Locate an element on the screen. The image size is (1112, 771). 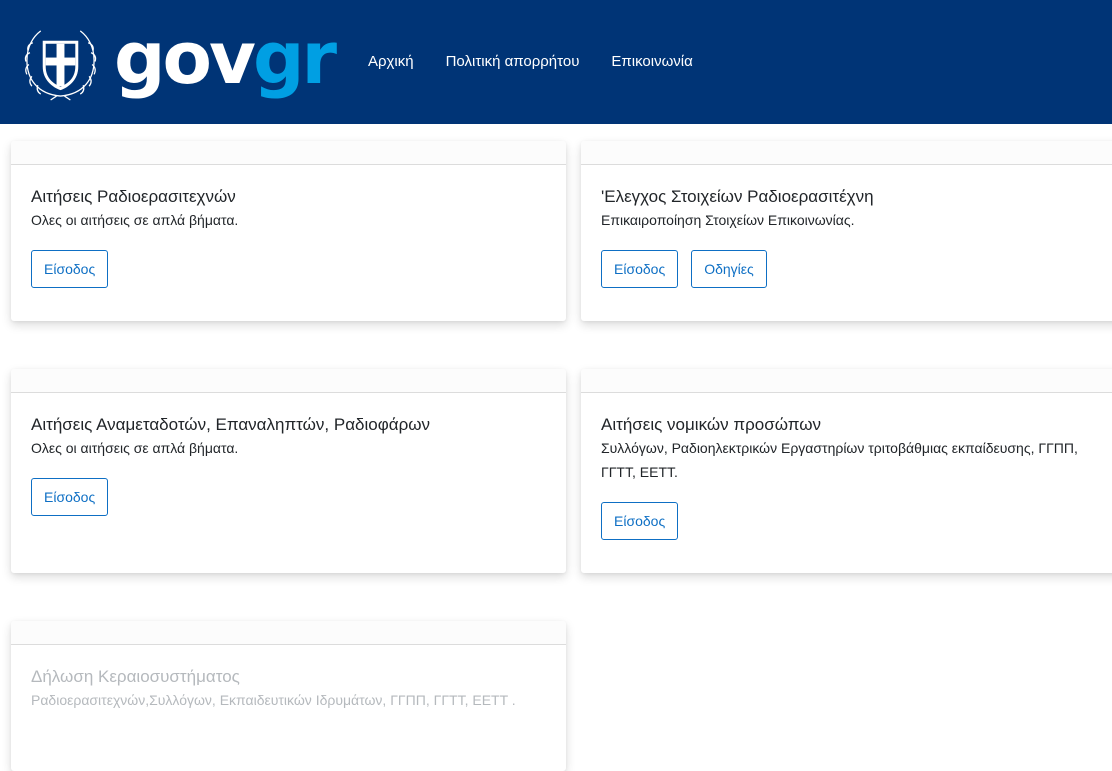
card-title: Αιτήσεις Ραδιοερασιτεχνών is located at coordinates (133, 196).